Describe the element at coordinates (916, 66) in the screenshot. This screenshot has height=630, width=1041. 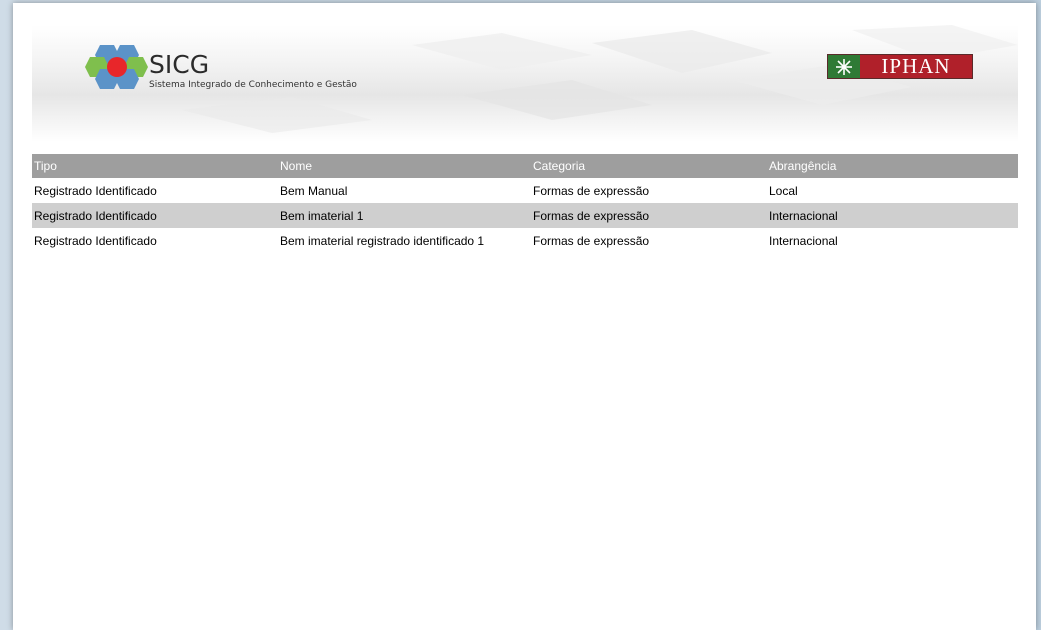
I see `iphan-logo-text: IPHAN` at that location.